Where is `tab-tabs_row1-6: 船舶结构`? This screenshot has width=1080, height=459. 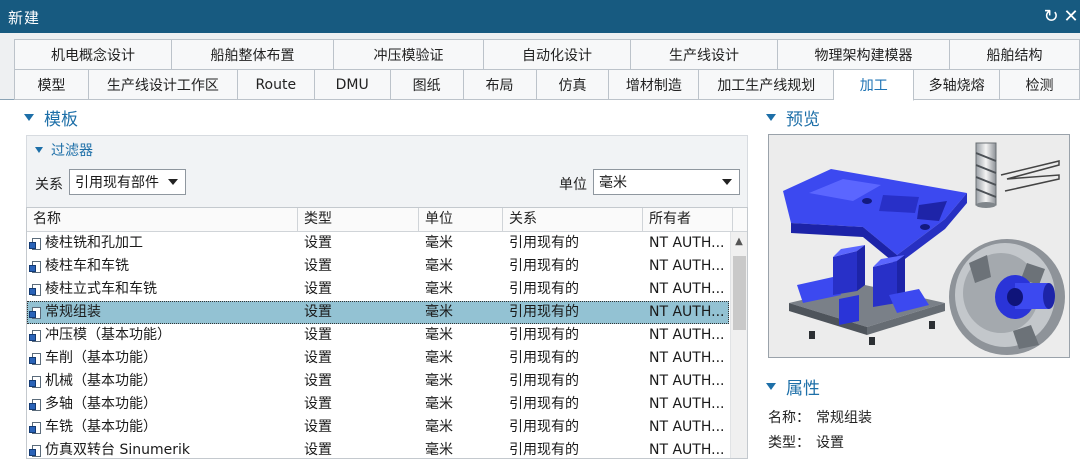
tab-tabs_row1-6: 船舶结构 is located at coordinates (1015, 54).